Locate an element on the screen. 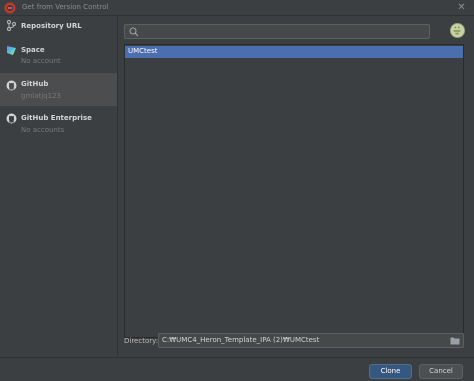 The height and width of the screenshot is (381, 474). sidebar-item-space: Space No account is located at coordinates (58, 55).